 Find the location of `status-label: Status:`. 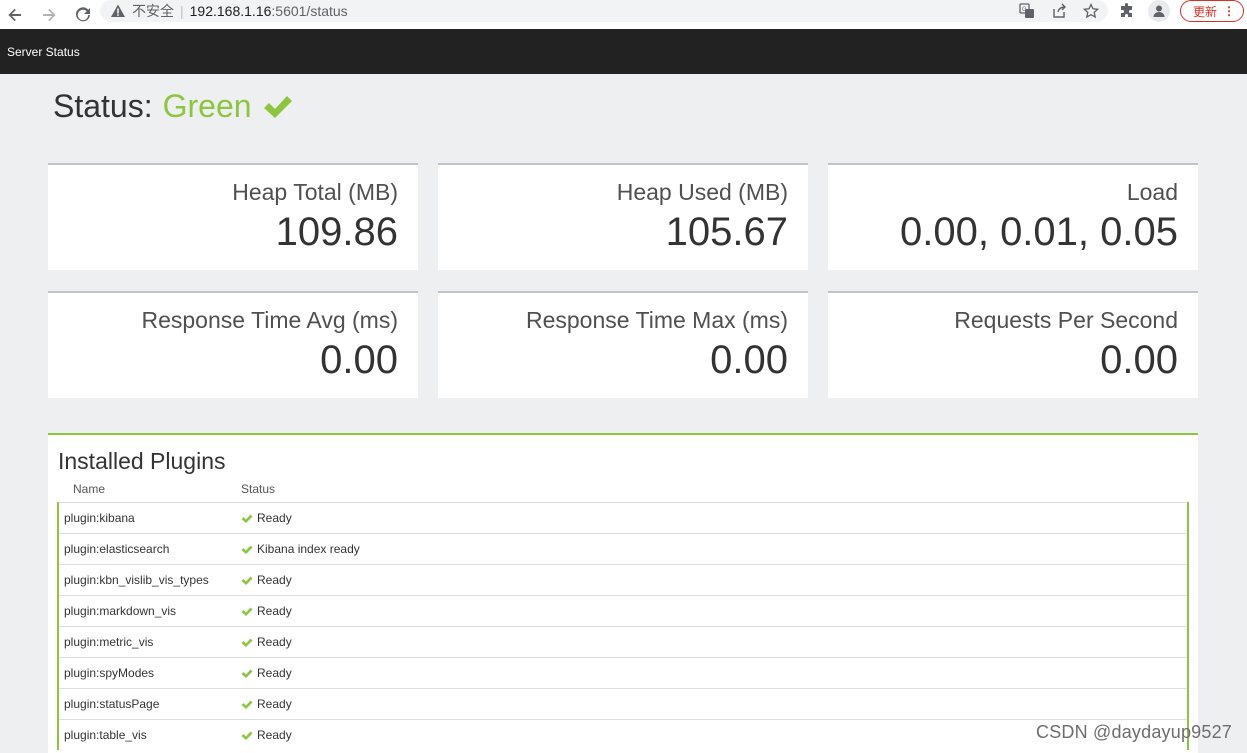

status-label: Status: is located at coordinates (103, 106).